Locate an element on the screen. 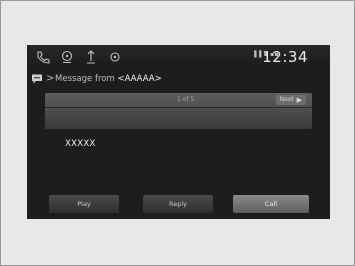 The image size is (355, 266). next-label: Next is located at coordinates (286, 99).